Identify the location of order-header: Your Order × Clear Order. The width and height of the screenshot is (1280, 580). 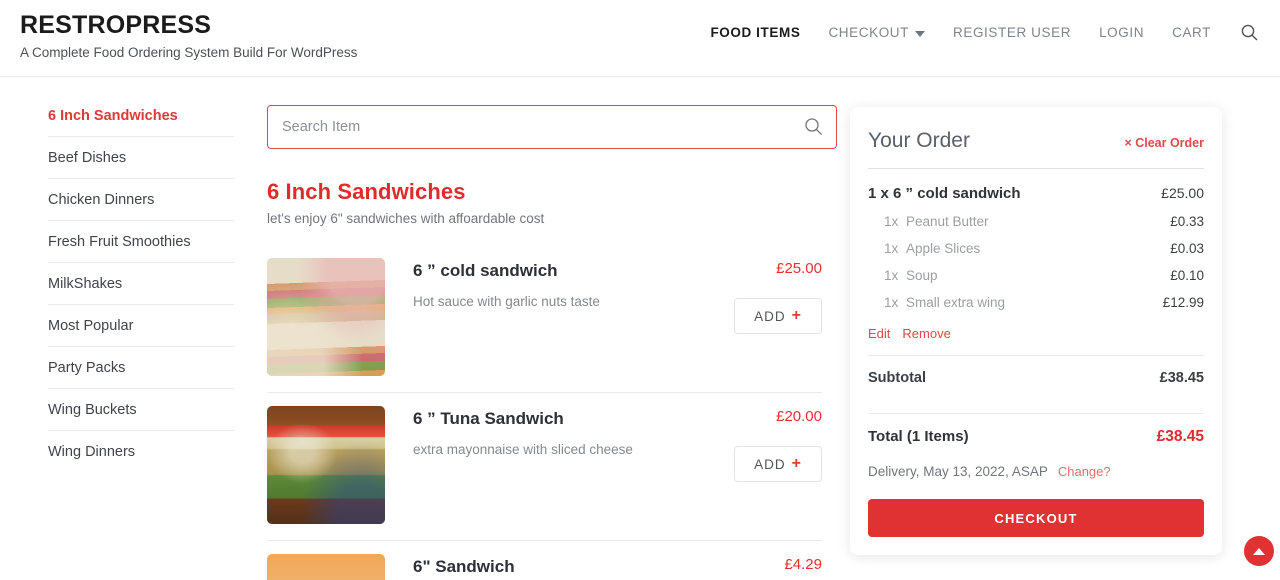
(1036, 140).